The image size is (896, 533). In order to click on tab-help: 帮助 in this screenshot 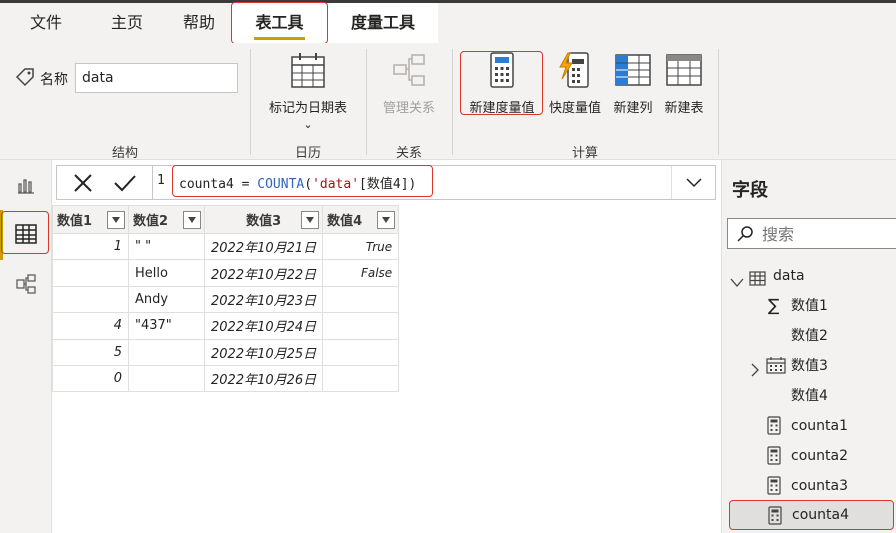, I will do `click(199, 23)`.